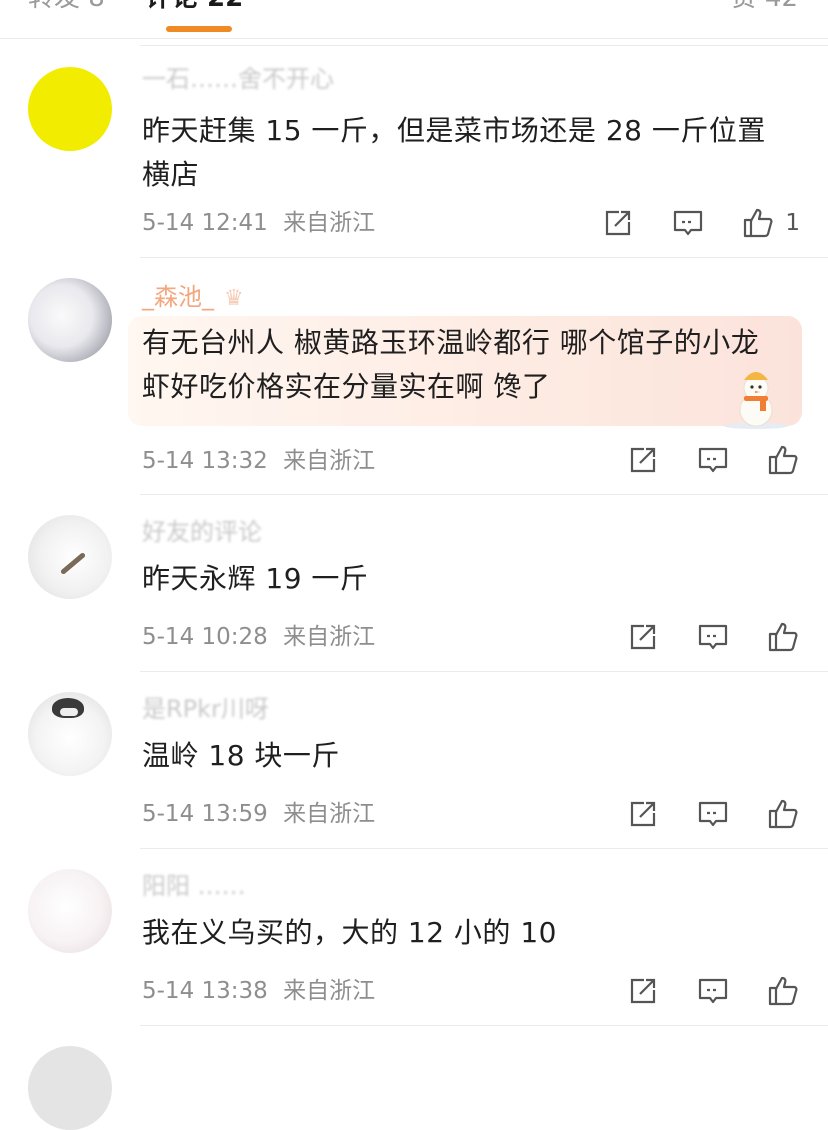 This screenshot has width=828, height=1130. What do you see at coordinates (202, 532) in the screenshot?
I see `comment-username: 好友的评论` at bounding box center [202, 532].